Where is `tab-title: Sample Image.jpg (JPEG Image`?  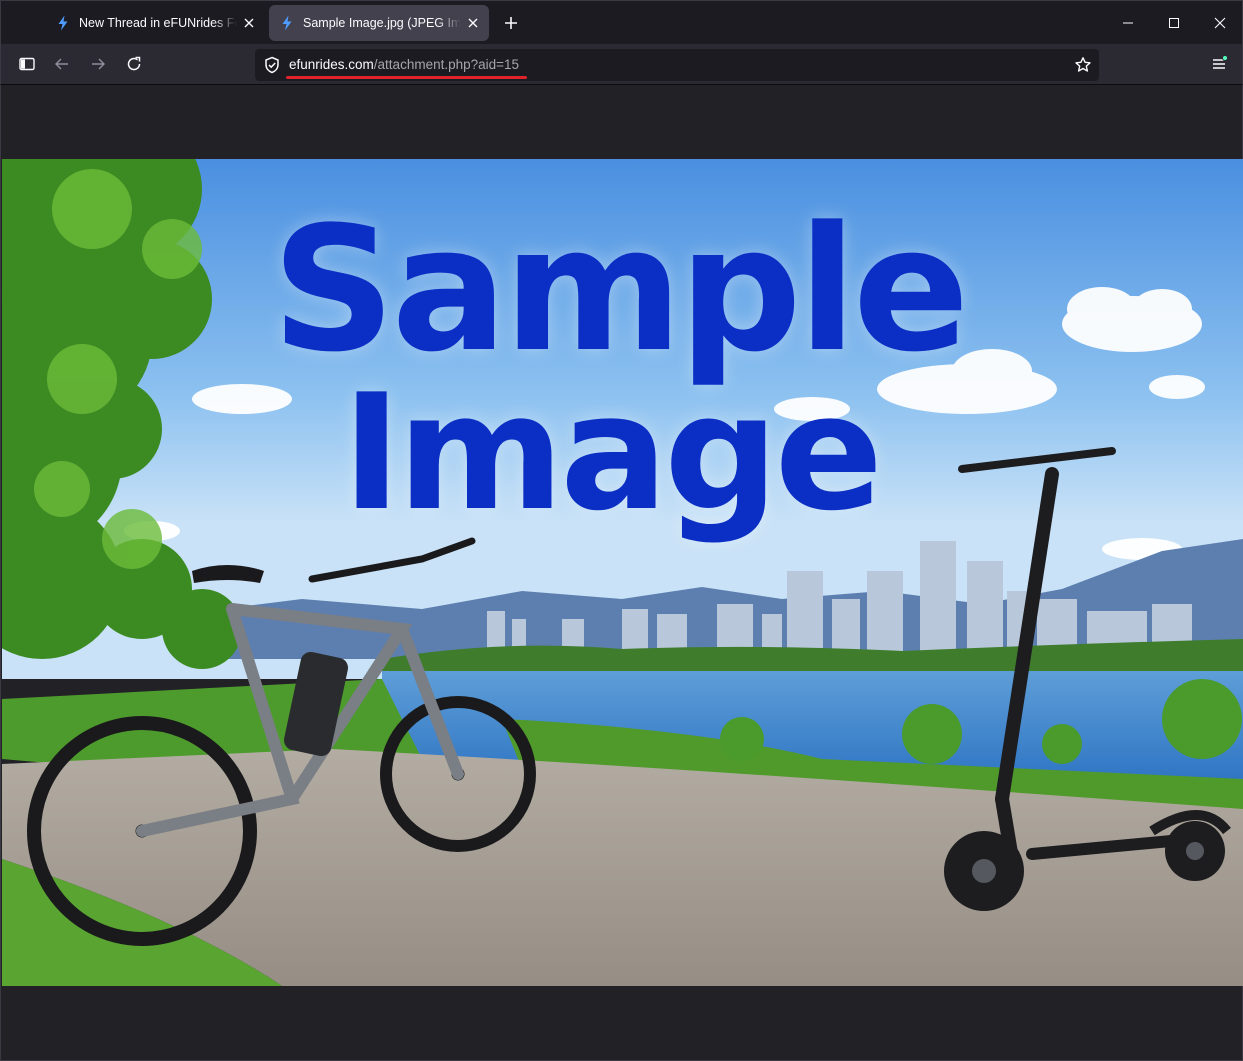 tab-title: Sample Image.jpg (JPEG Image is located at coordinates (382, 23).